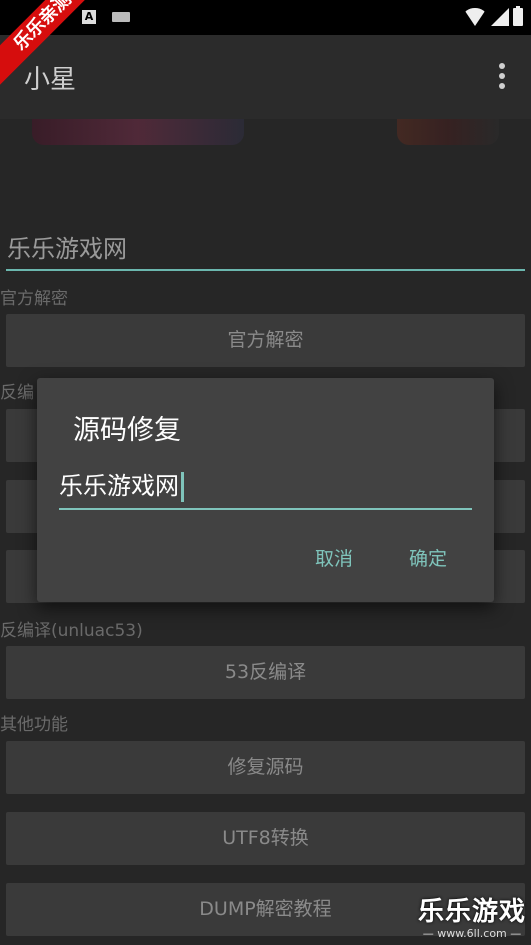 This screenshot has width=531, height=945. What do you see at coordinates (121, 17) in the screenshot?
I see `keyboard-icon` at bounding box center [121, 17].